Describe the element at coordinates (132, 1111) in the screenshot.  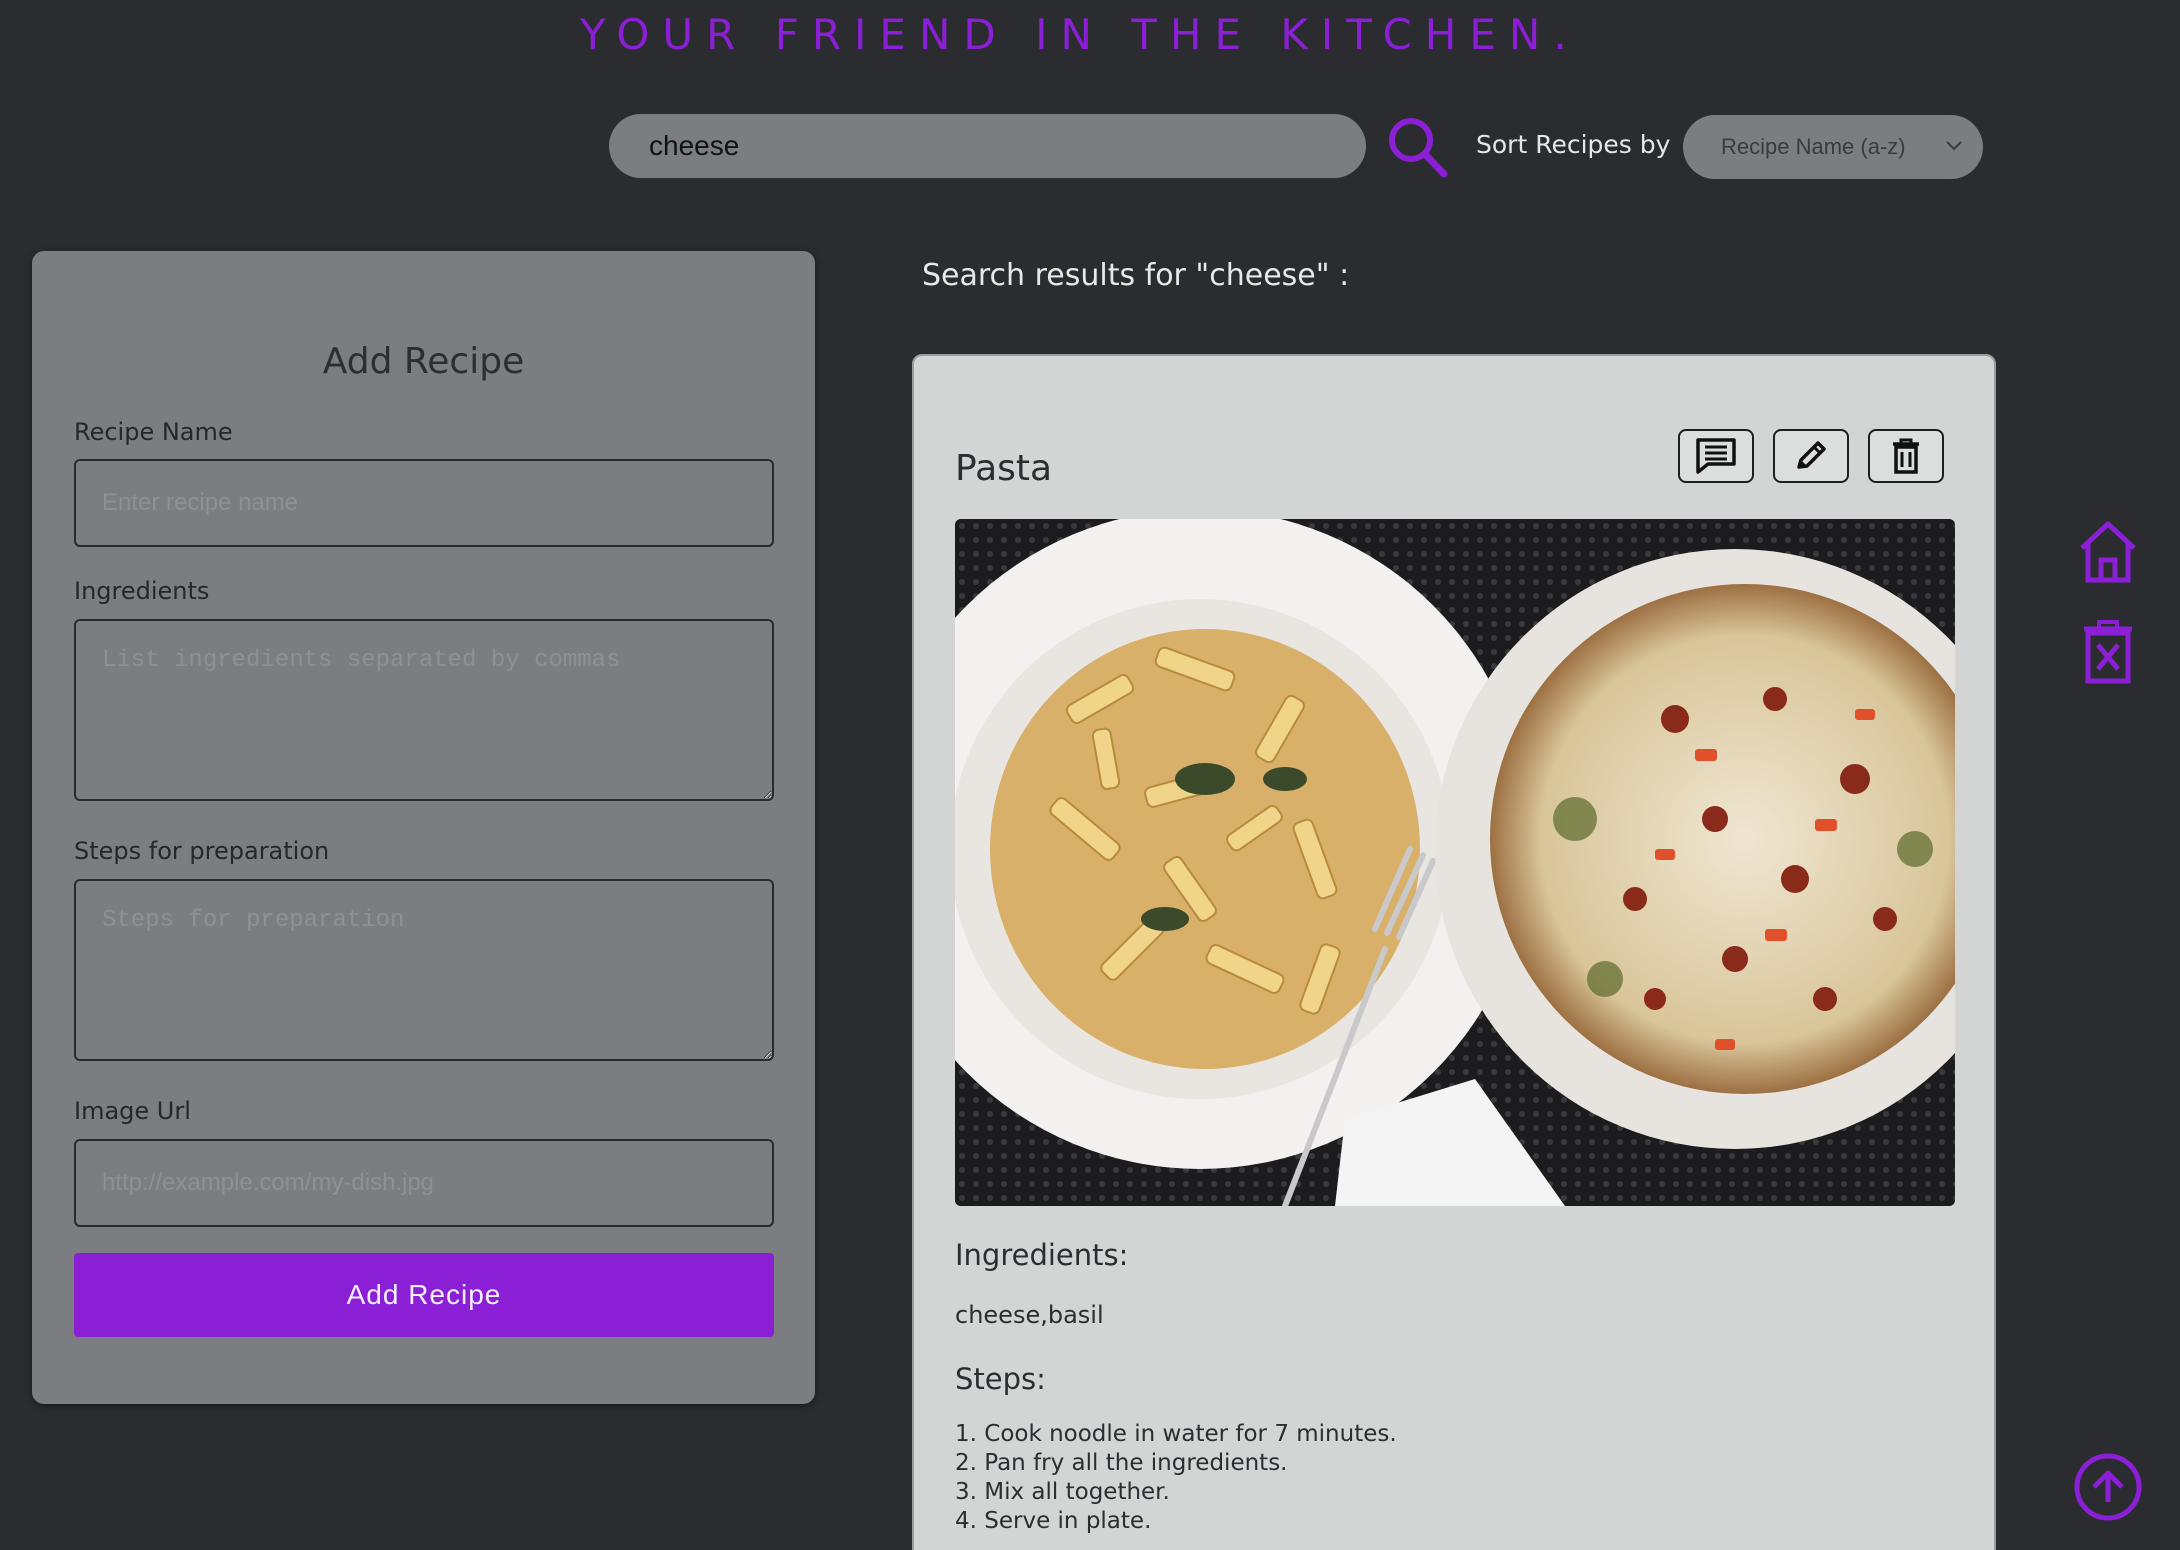
I see `image-url-label: Image Url` at that location.